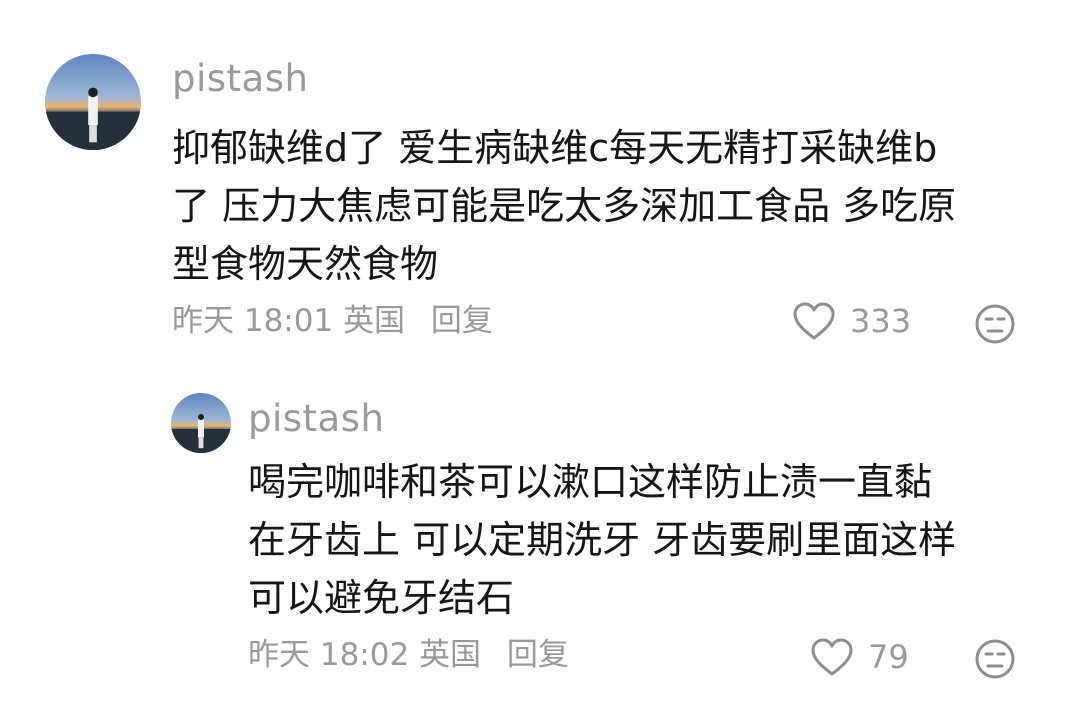 Image resolution: width=1080 pixels, height=713 pixels. Describe the element at coordinates (555, 148) in the screenshot. I see `comment-text-line: 抑郁缺维d了 爱生病缺维c每天无精打采缺维b` at that location.